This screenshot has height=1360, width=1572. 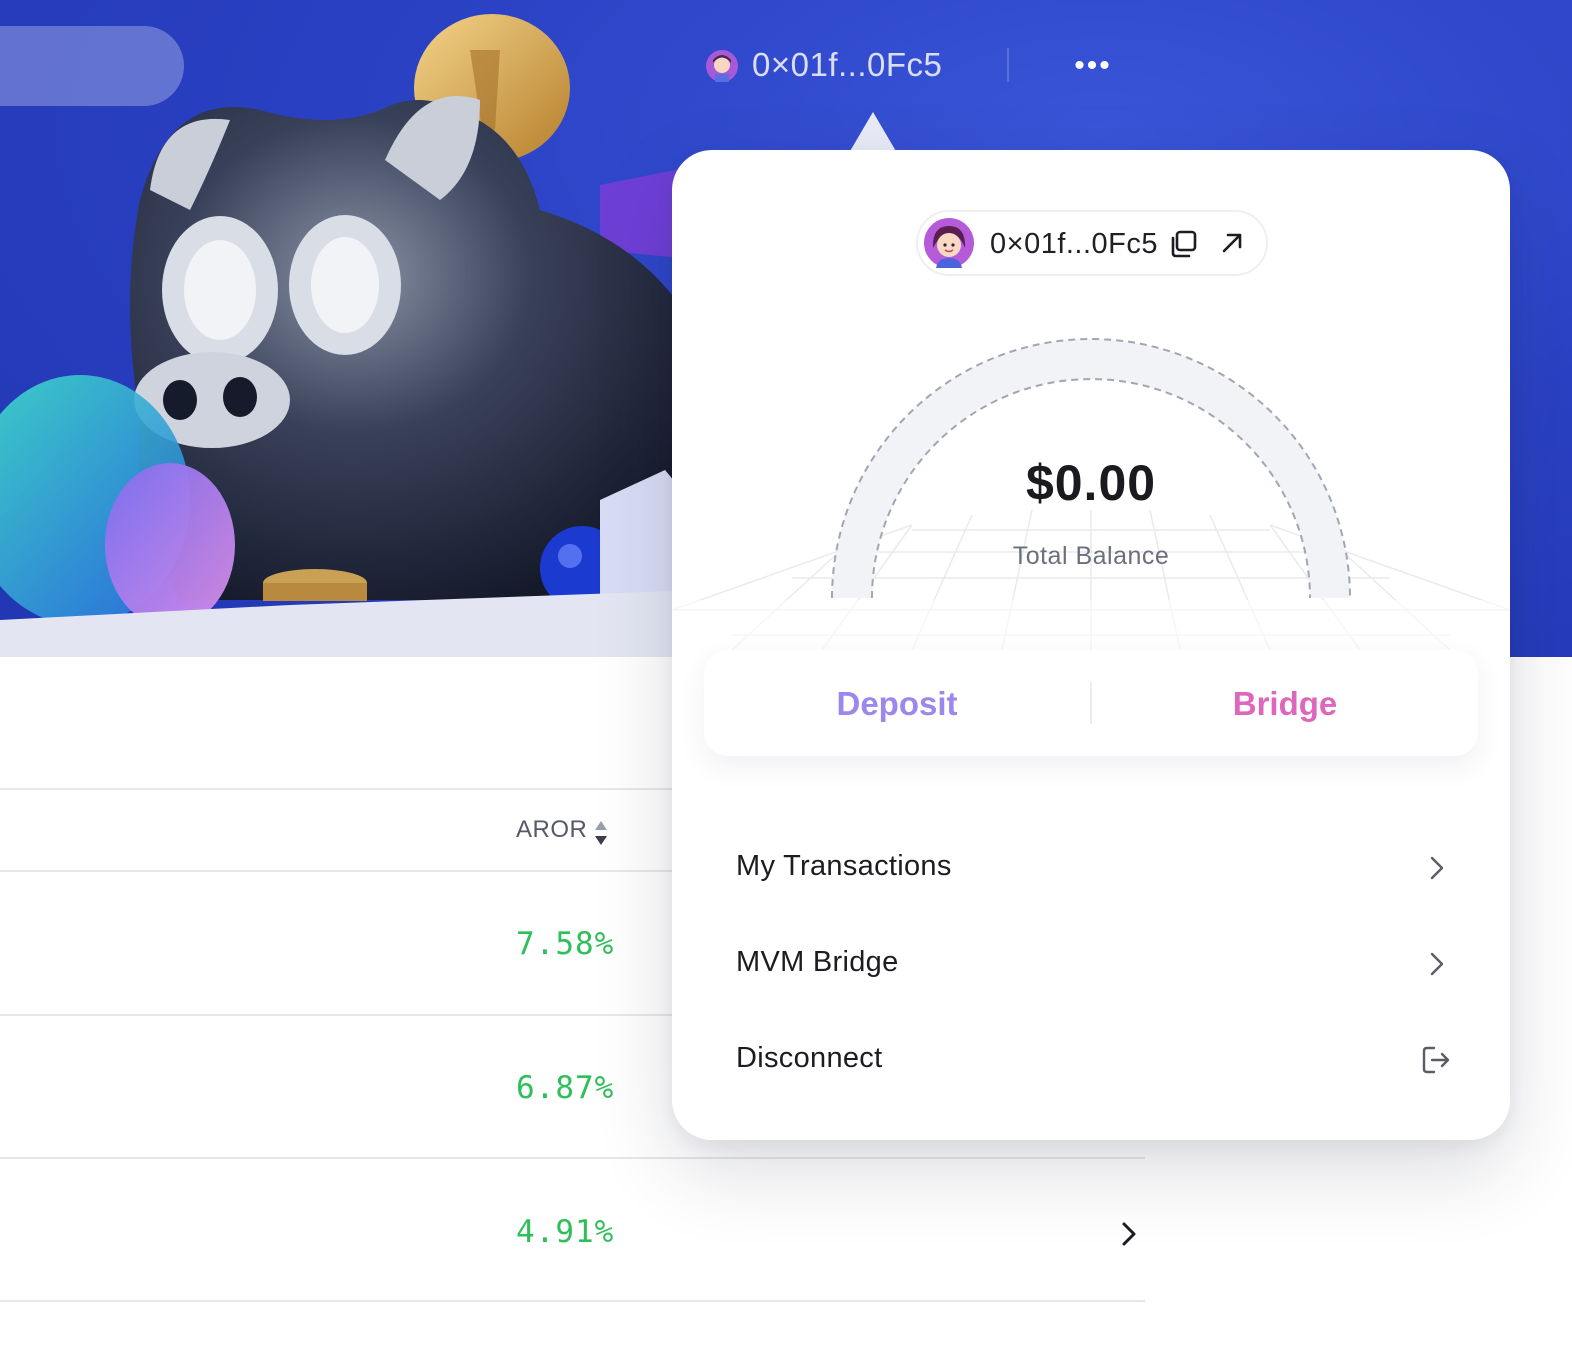 I want to click on total-balance-value: $0.00, so click(x=1091, y=483).